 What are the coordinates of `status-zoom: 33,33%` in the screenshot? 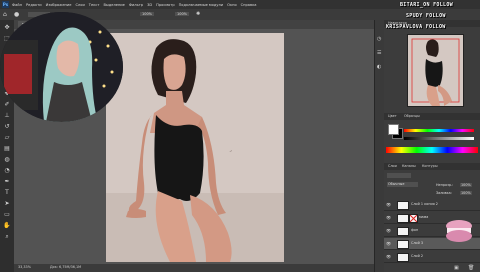 It's located at (24, 267).